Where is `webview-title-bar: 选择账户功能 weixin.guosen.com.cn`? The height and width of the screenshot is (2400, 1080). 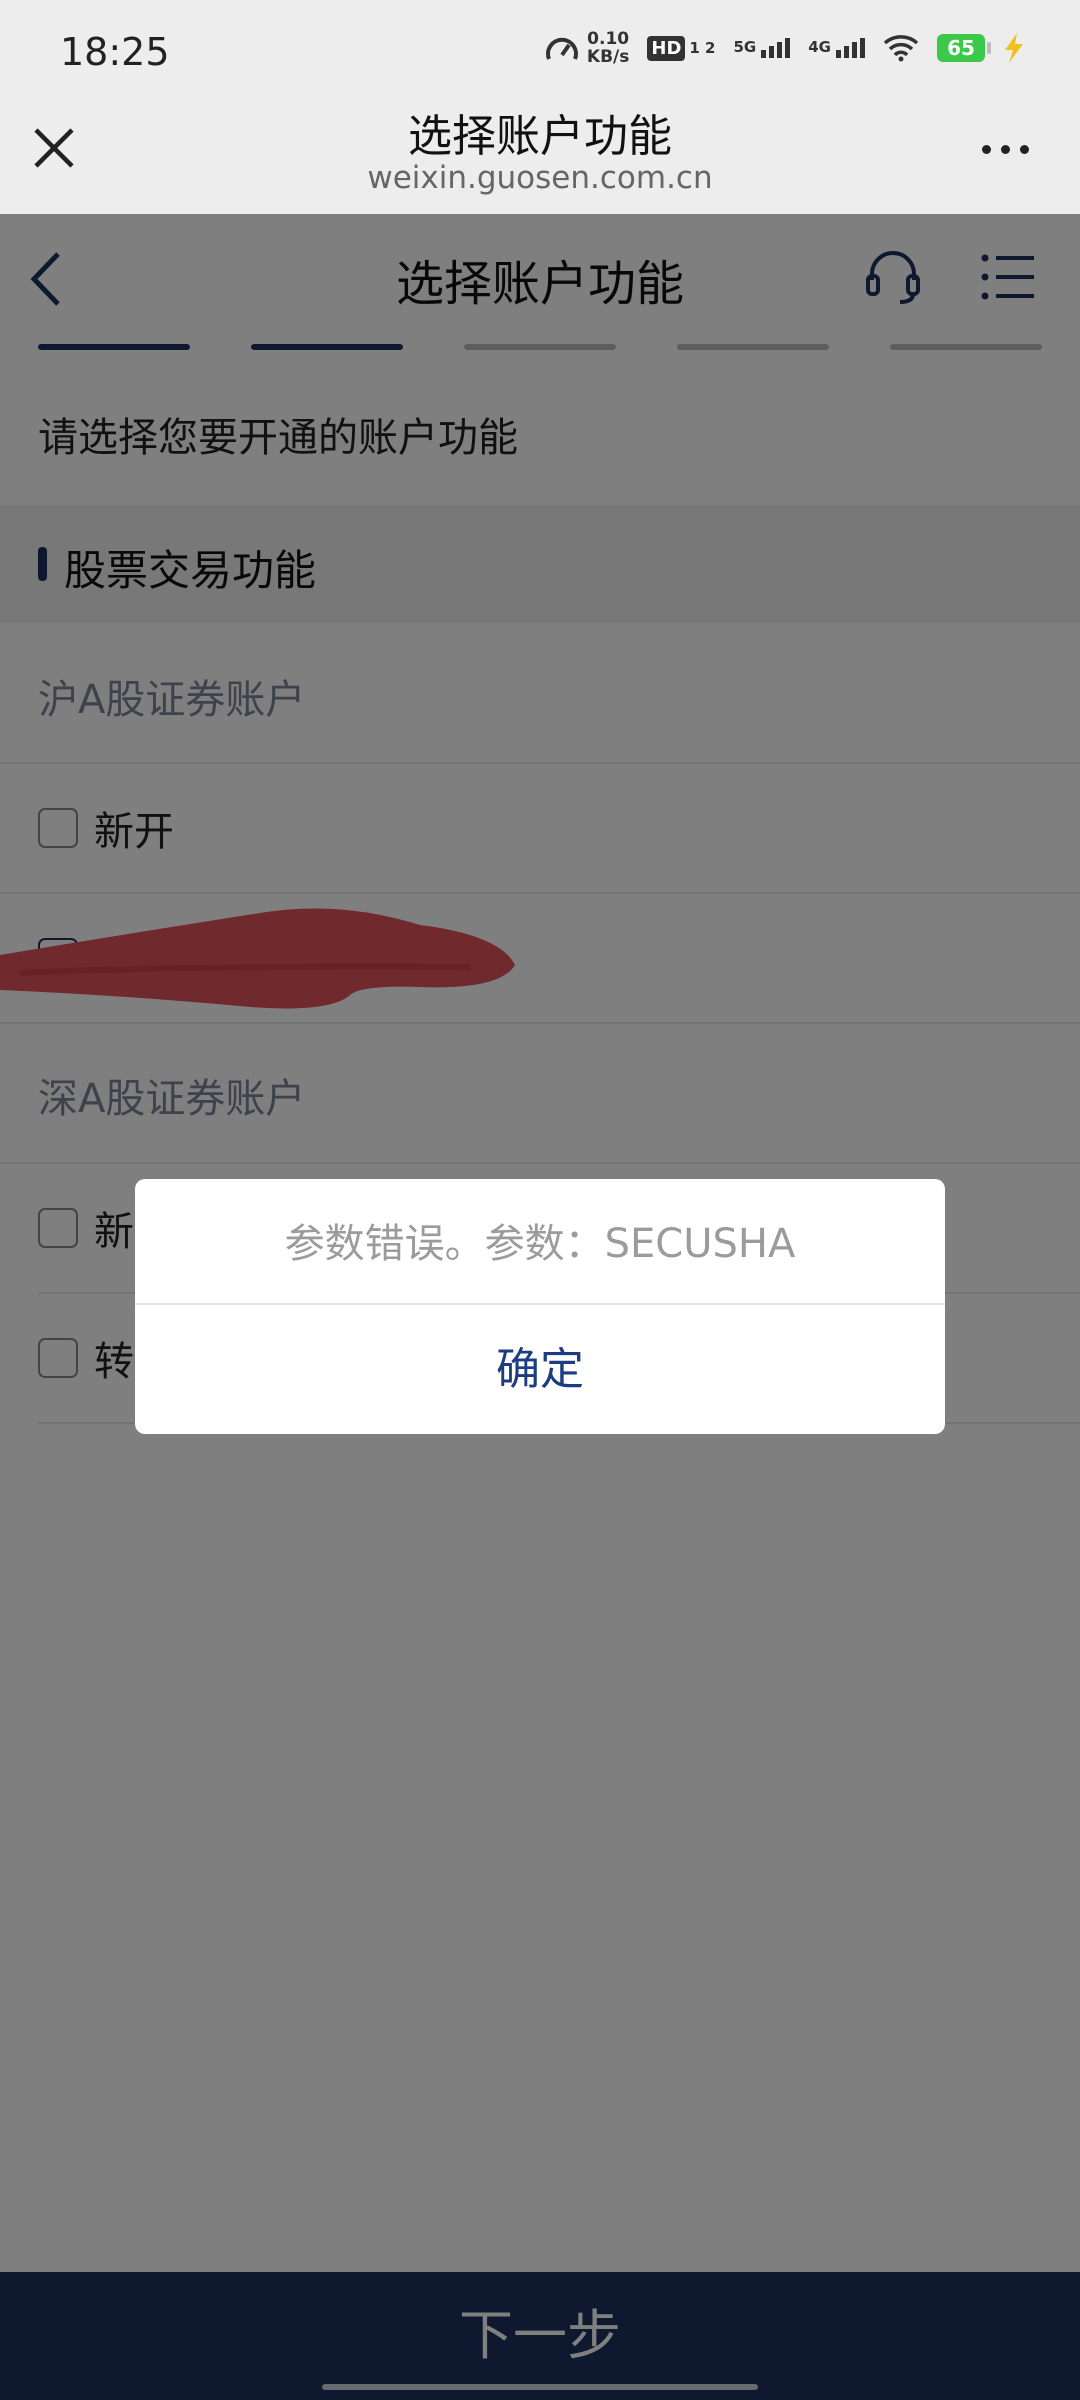
webview-title-bar: 选择账户功能 weixin.guosen.com.cn is located at coordinates (540, 152).